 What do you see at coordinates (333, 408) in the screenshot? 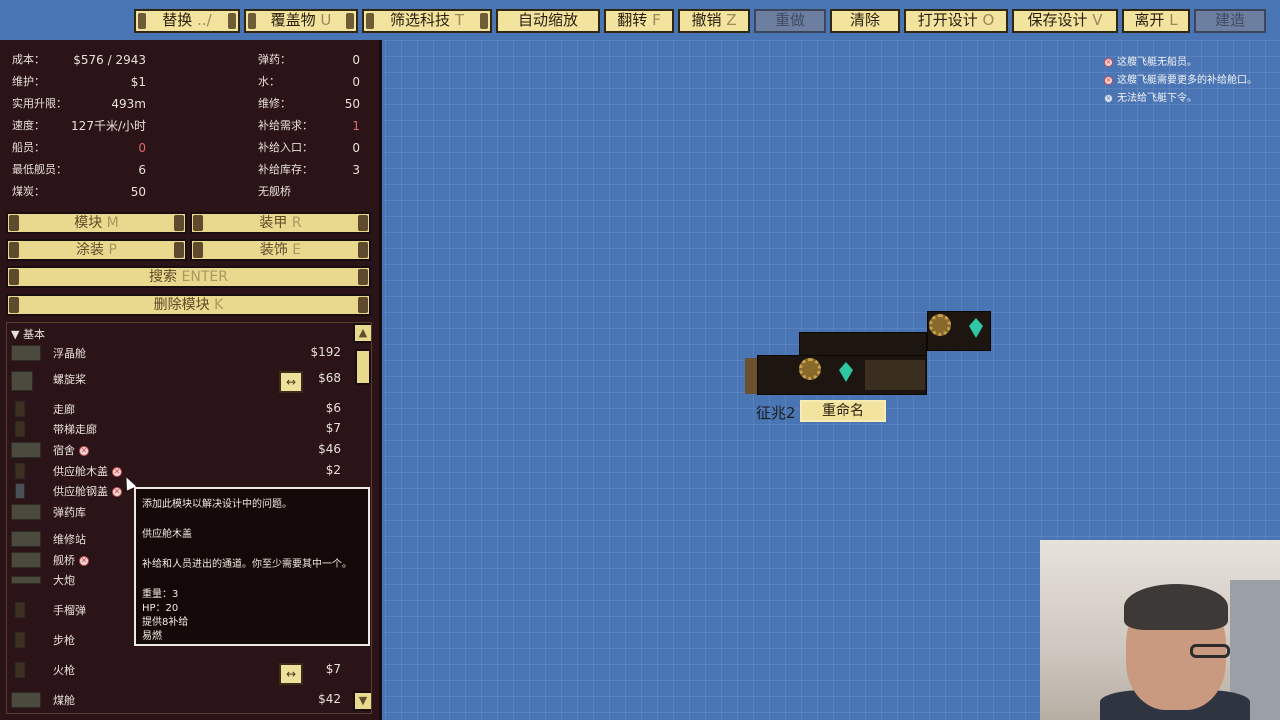
I see `module-price: $6` at bounding box center [333, 408].